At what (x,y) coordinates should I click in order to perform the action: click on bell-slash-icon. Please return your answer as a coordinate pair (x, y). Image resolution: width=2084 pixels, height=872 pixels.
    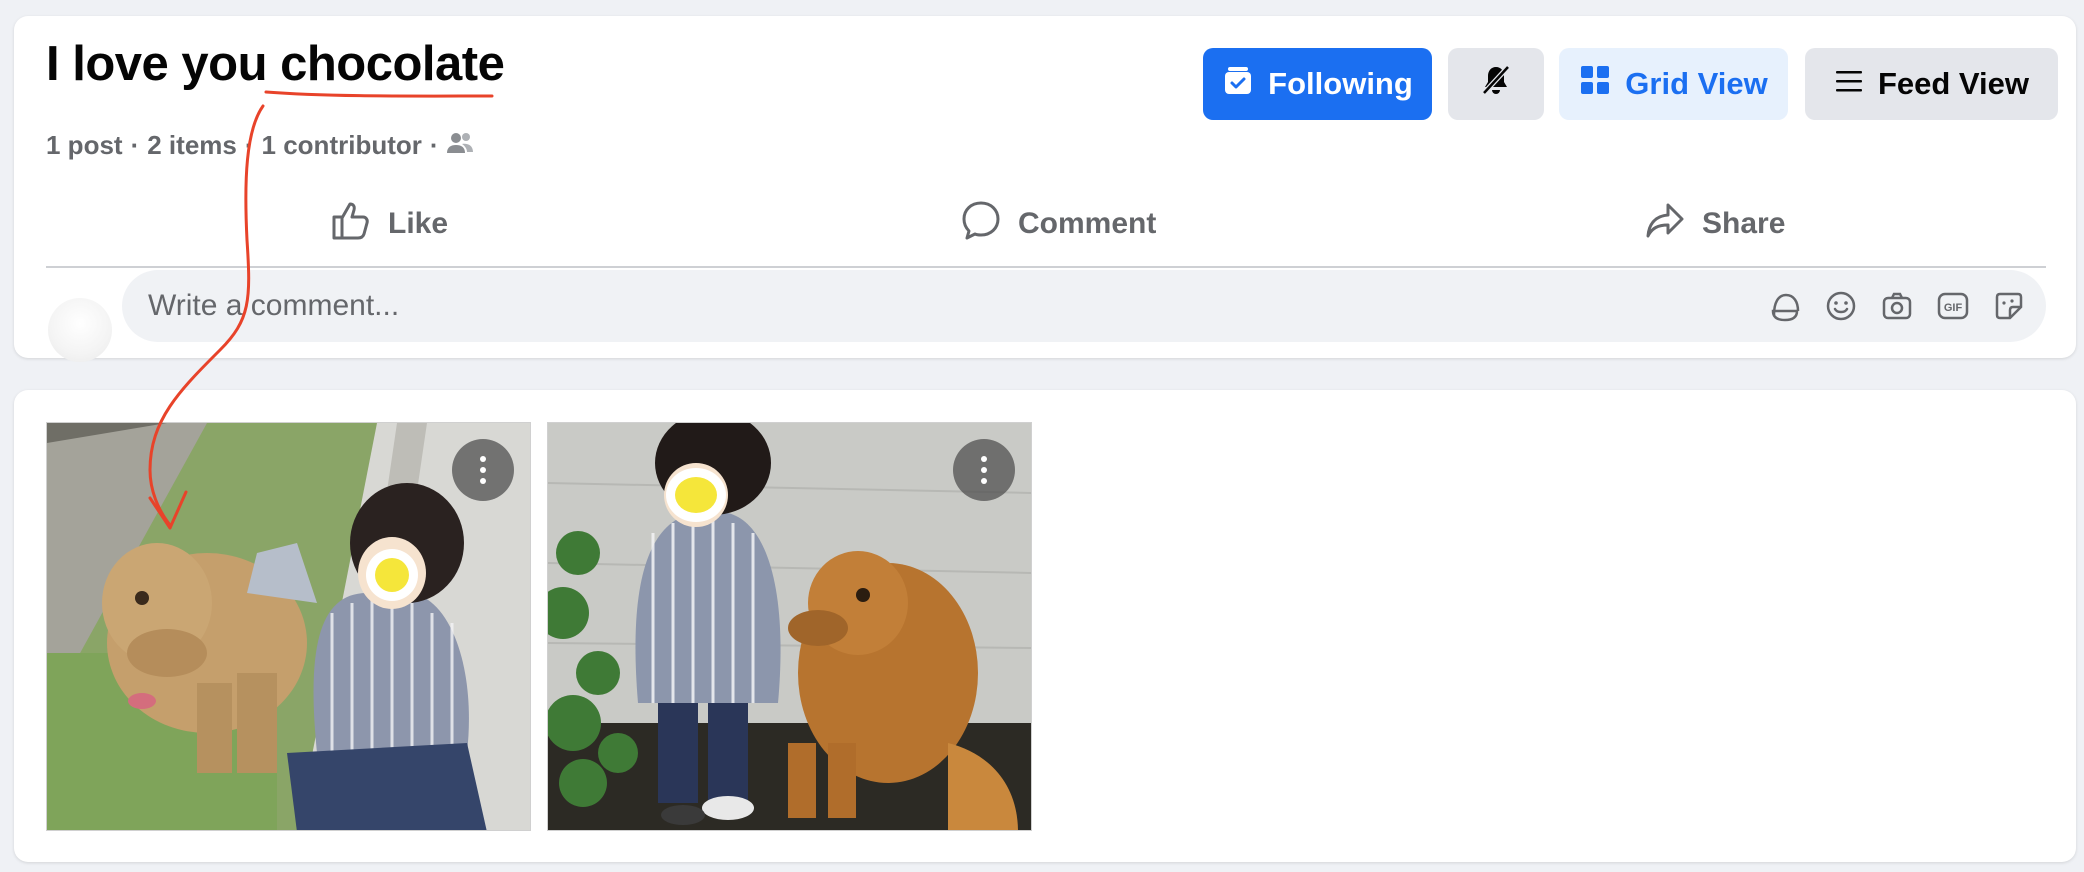
    Looking at the image, I should click on (1496, 84).